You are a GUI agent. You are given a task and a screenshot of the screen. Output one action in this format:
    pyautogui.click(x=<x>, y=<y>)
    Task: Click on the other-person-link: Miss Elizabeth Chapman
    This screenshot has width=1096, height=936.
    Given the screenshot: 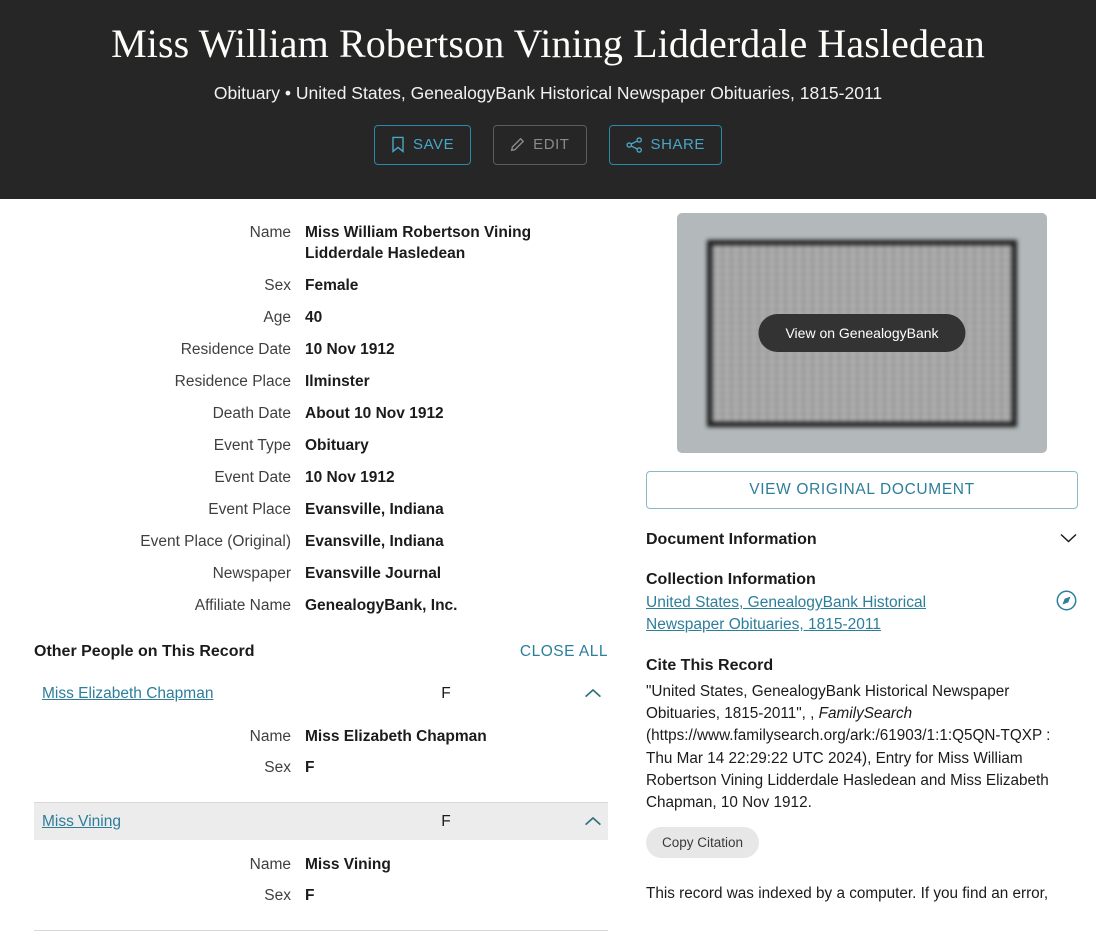 What is the action you would take?
    pyautogui.click(x=197, y=694)
    